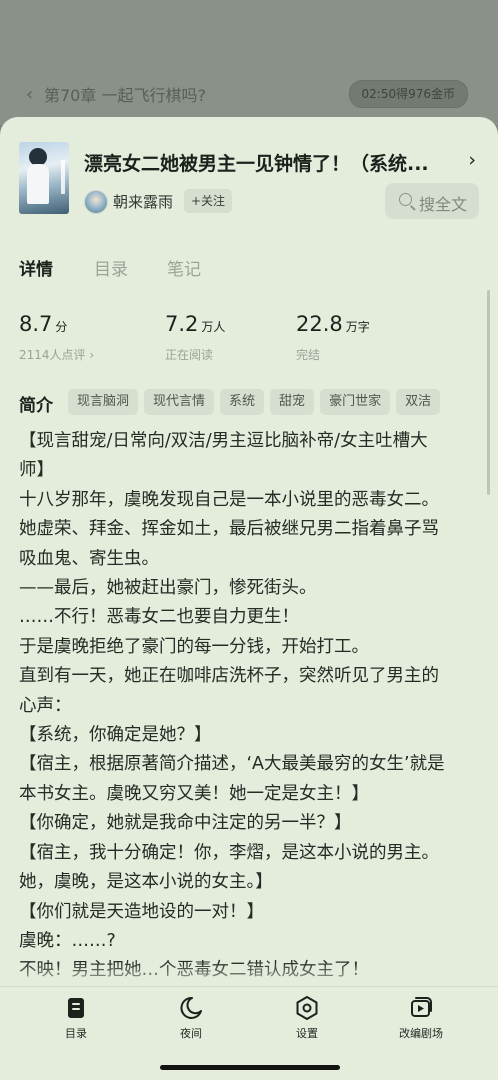 Image resolution: width=498 pixels, height=1080 pixels. What do you see at coordinates (249, 62) in the screenshot?
I see `reader-header-dimmed: ‹ 第70章 一起飞行棋吗? 02:50得976金币` at bounding box center [249, 62].